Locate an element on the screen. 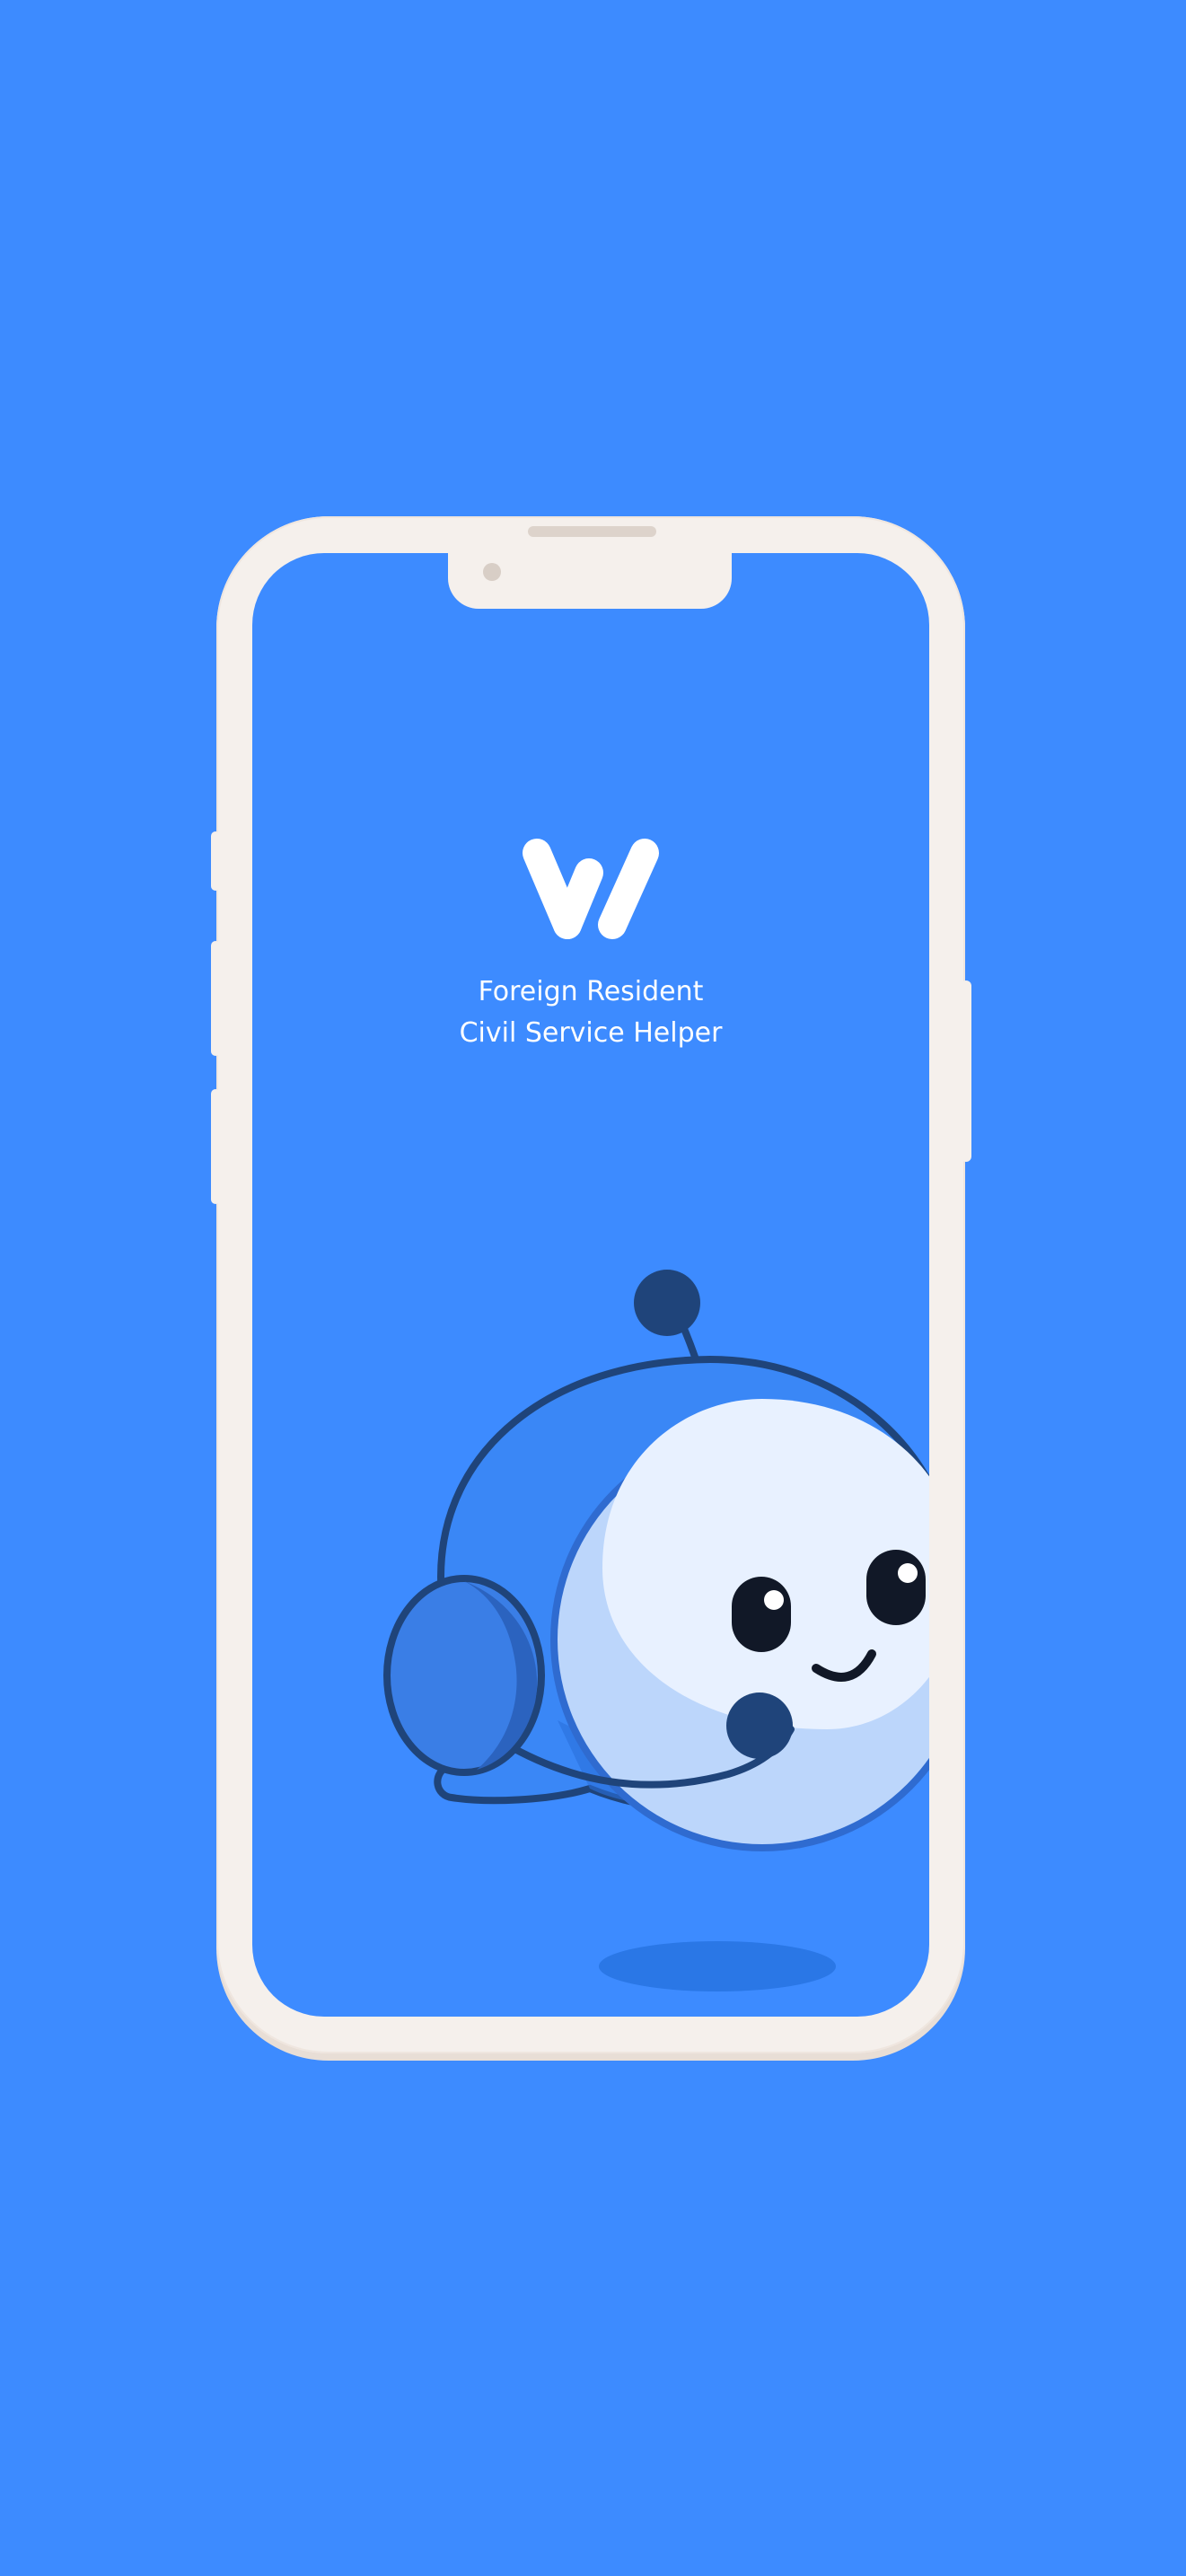  phone-speaker is located at coordinates (592, 531).